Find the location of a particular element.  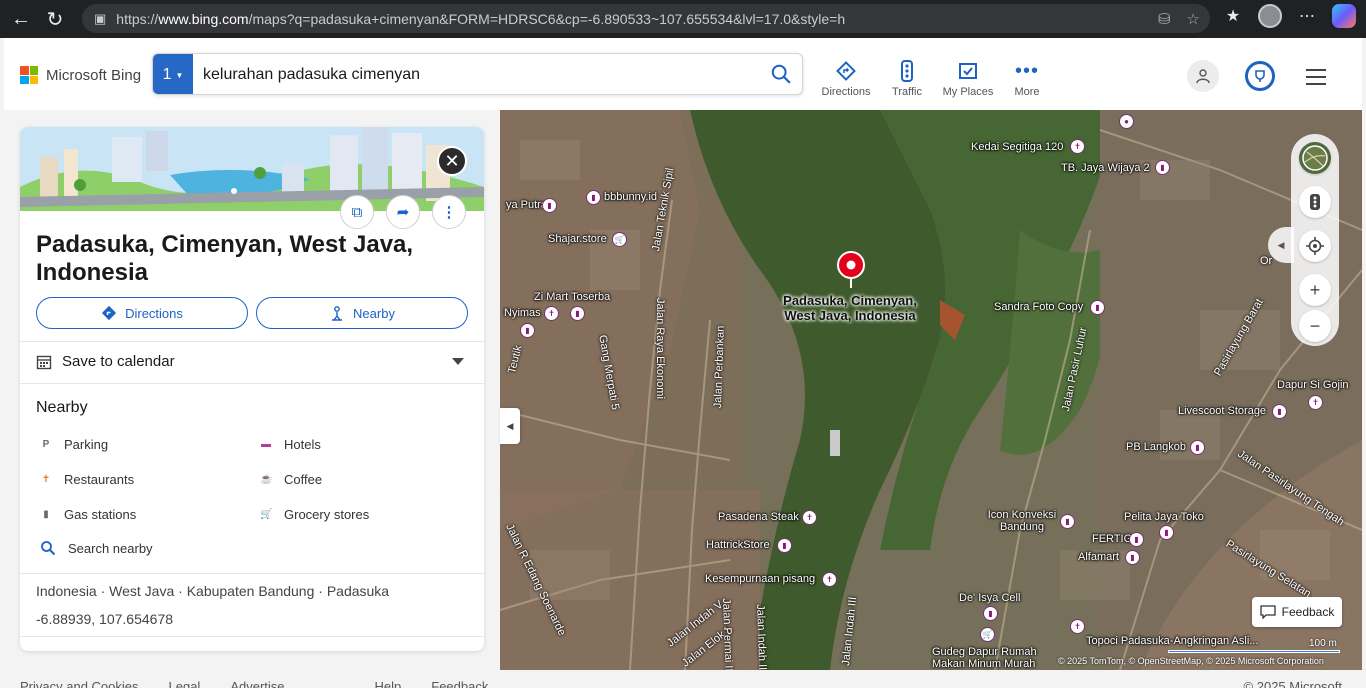

share-button: ➦ is located at coordinates (403, 212).